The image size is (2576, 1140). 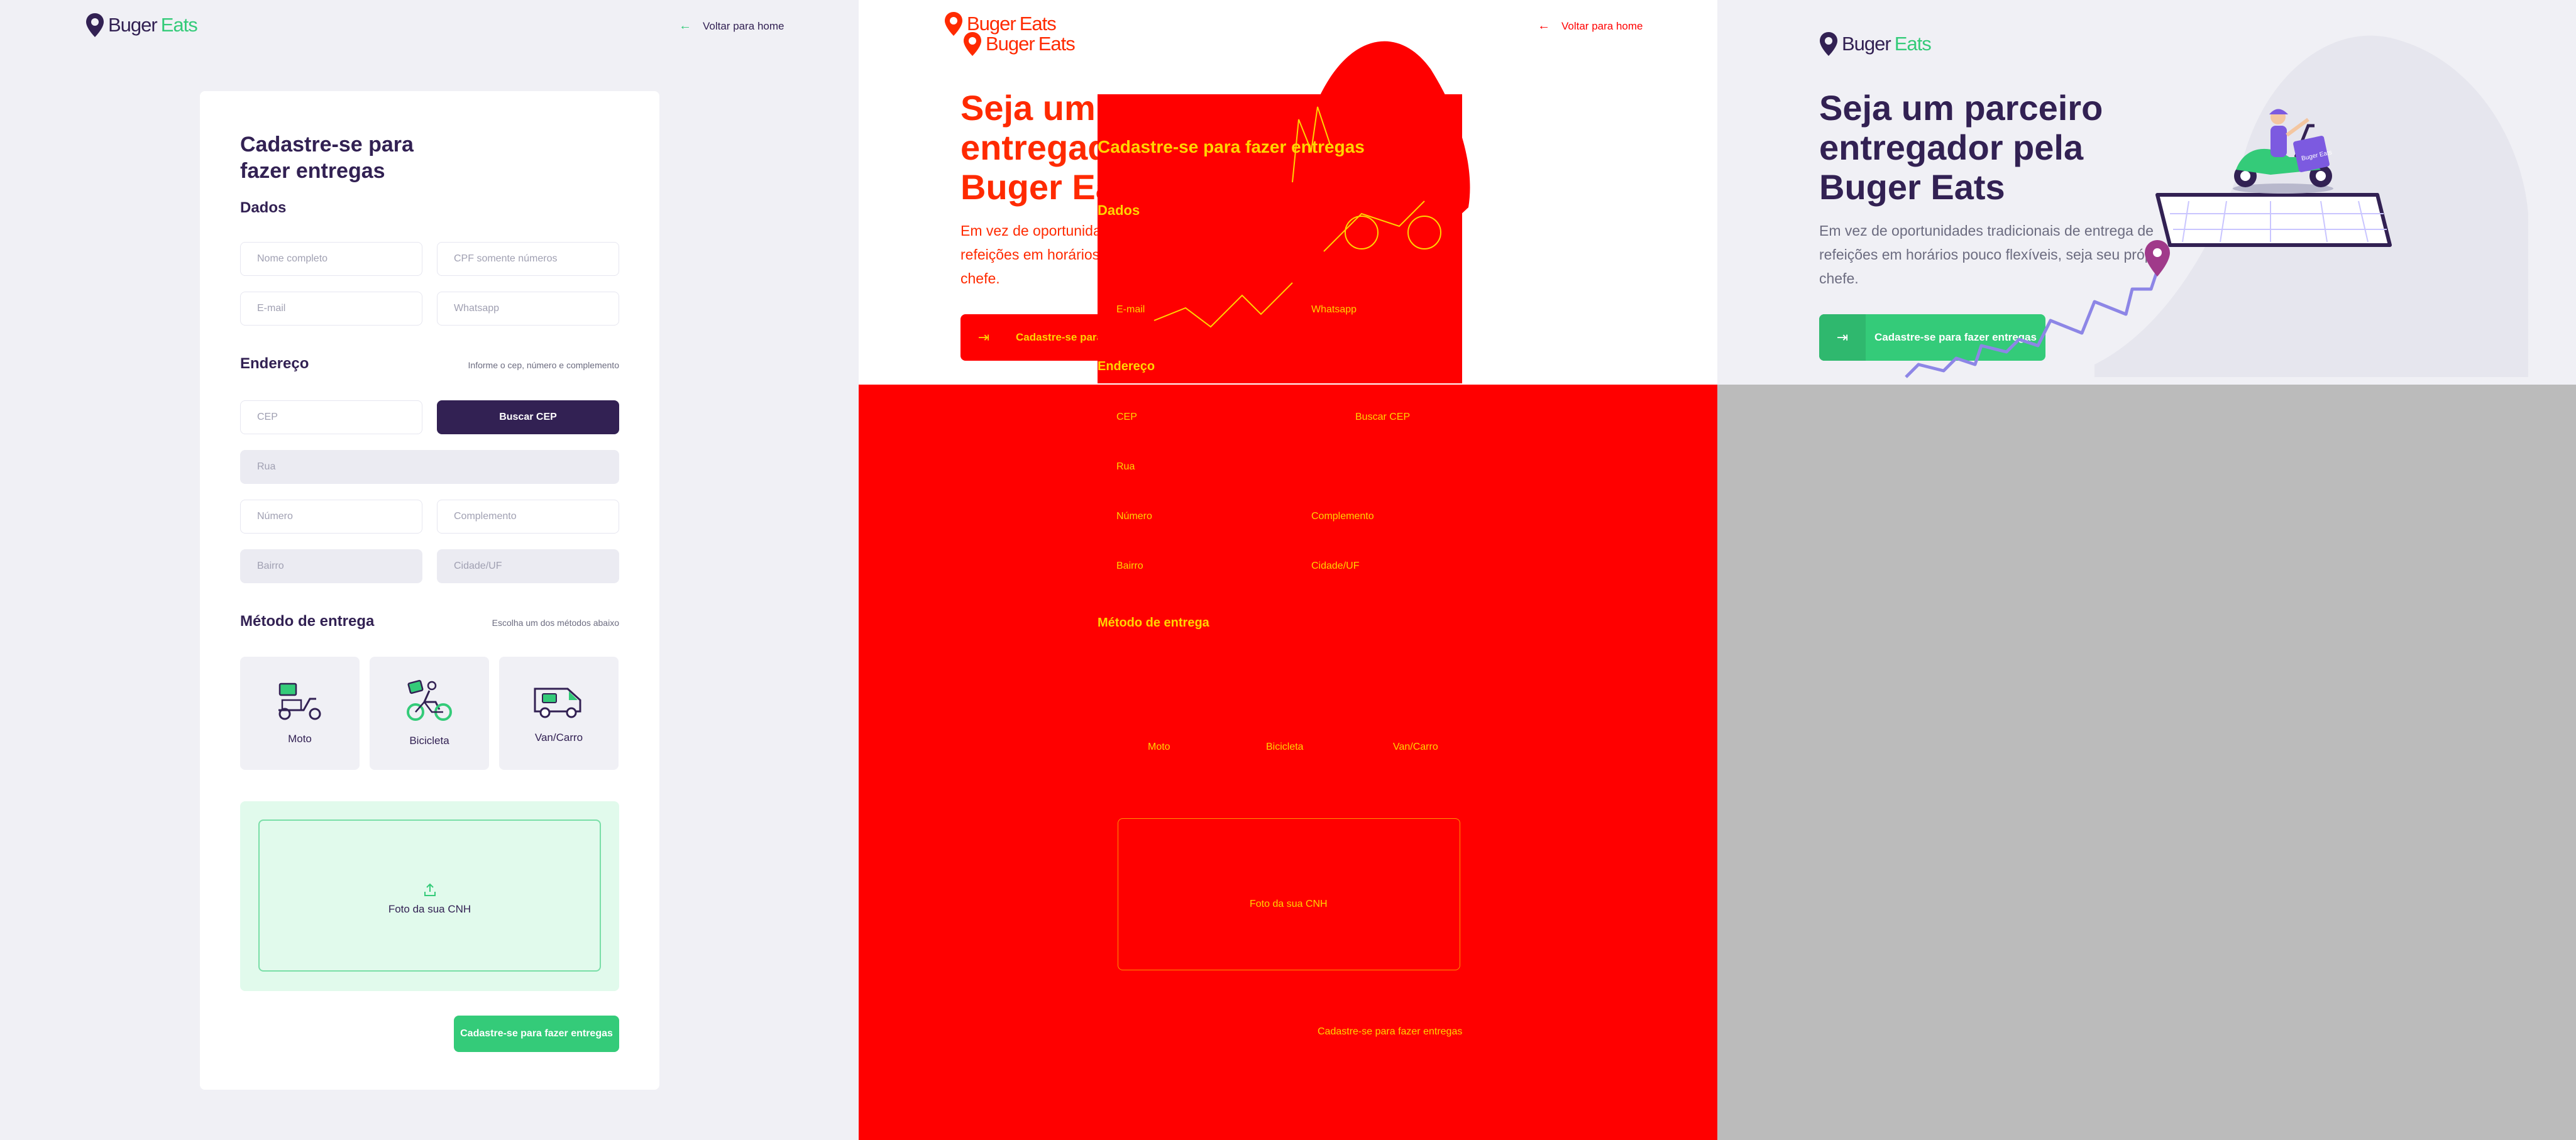 What do you see at coordinates (331, 517) in the screenshot?
I see `number-input: Número` at bounding box center [331, 517].